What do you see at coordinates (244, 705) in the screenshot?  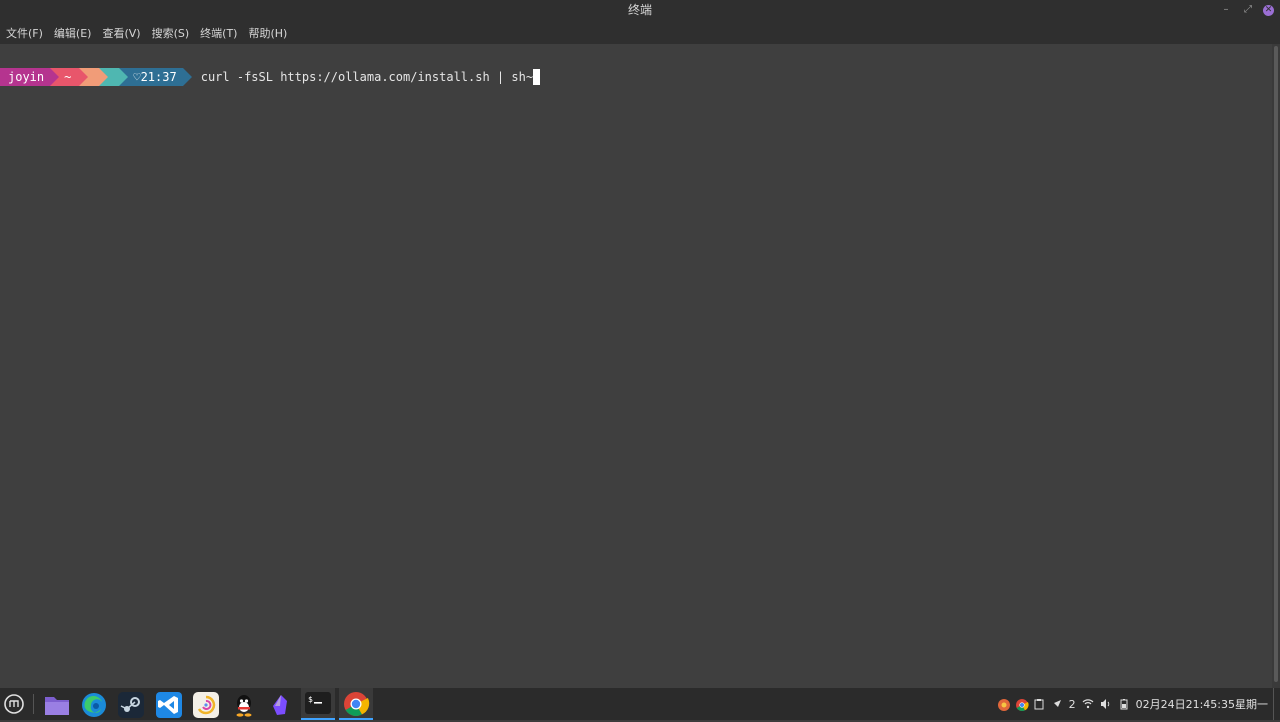 I see `qq-icon` at bounding box center [244, 705].